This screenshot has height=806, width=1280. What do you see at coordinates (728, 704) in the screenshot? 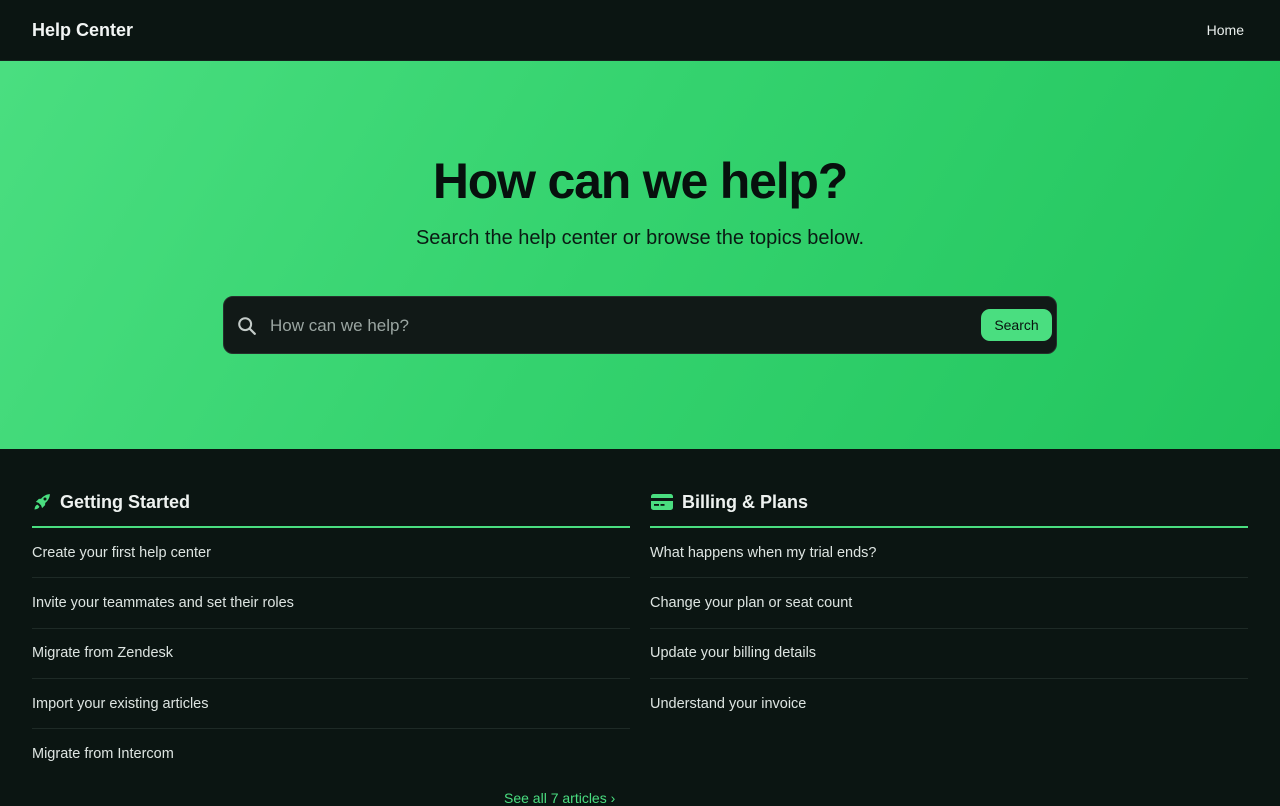
I see `article-link: Understand your invoice` at bounding box center [728, 704].